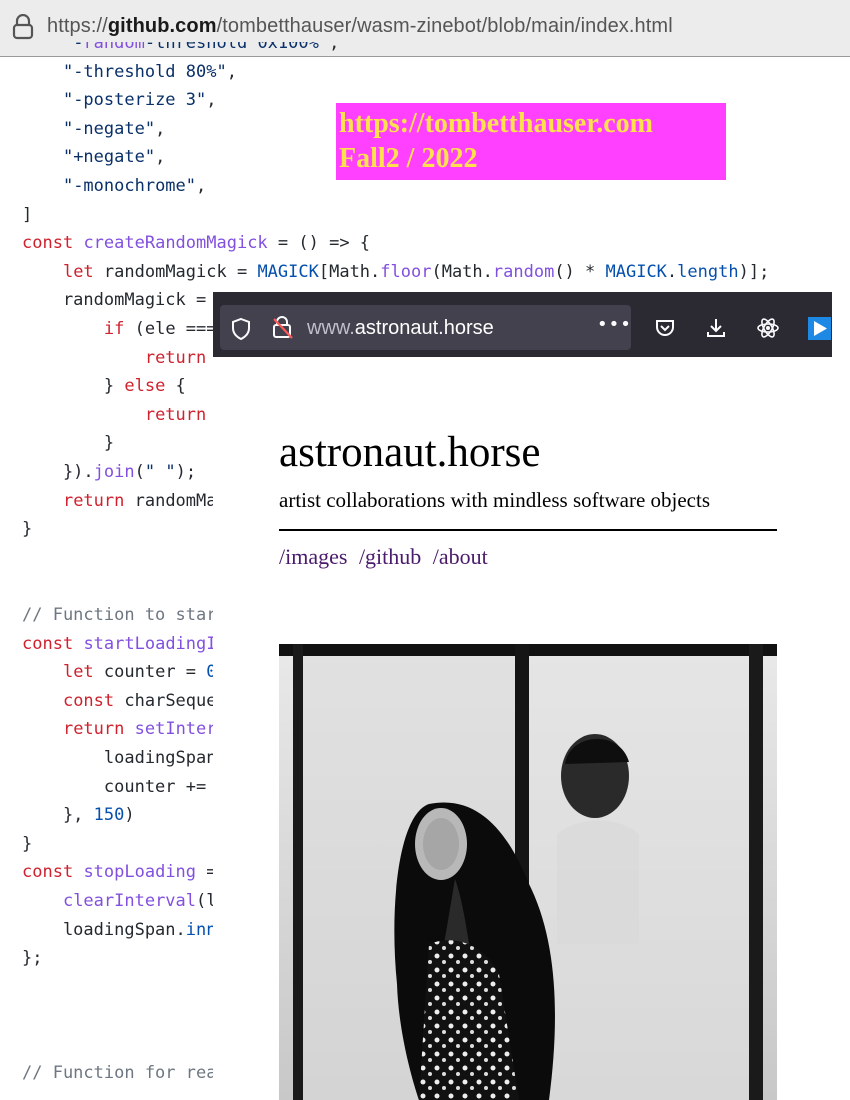 The image size is (850, 1100). What do you see at coordinates (134, 186) in the screenshot?
I see `code-line: "-monochrome",` at bounding box center [134, 186].